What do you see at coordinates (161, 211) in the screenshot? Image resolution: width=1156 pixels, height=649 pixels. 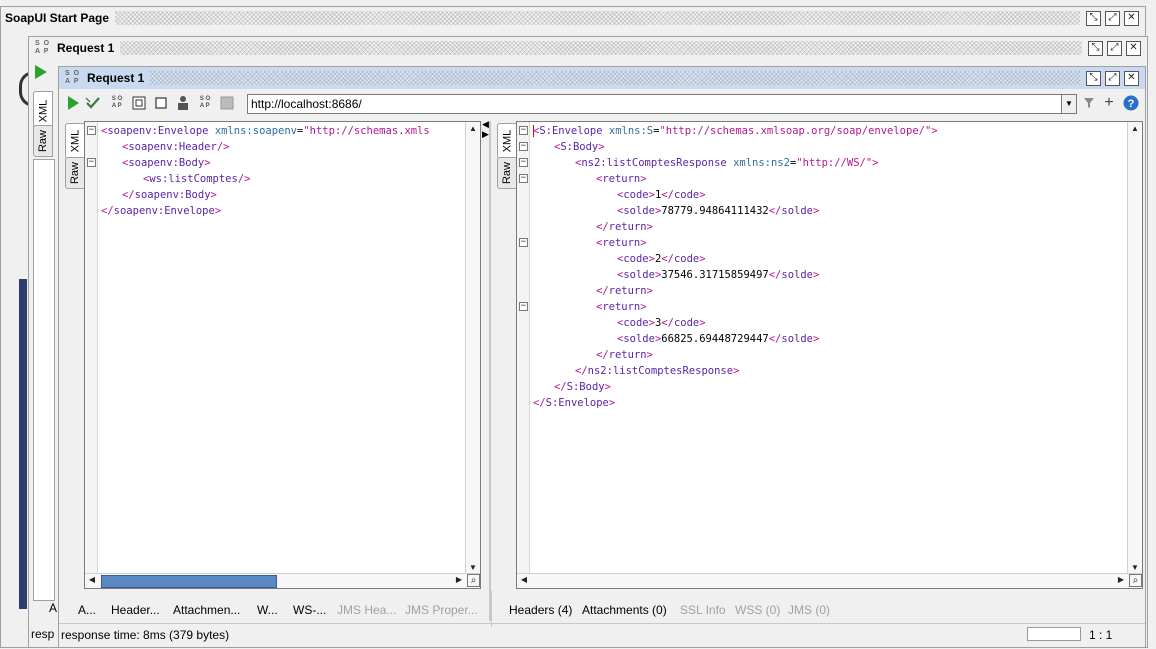 I see `xml-line: </soapenv:Envelope>` at bounding box center [161, 211].